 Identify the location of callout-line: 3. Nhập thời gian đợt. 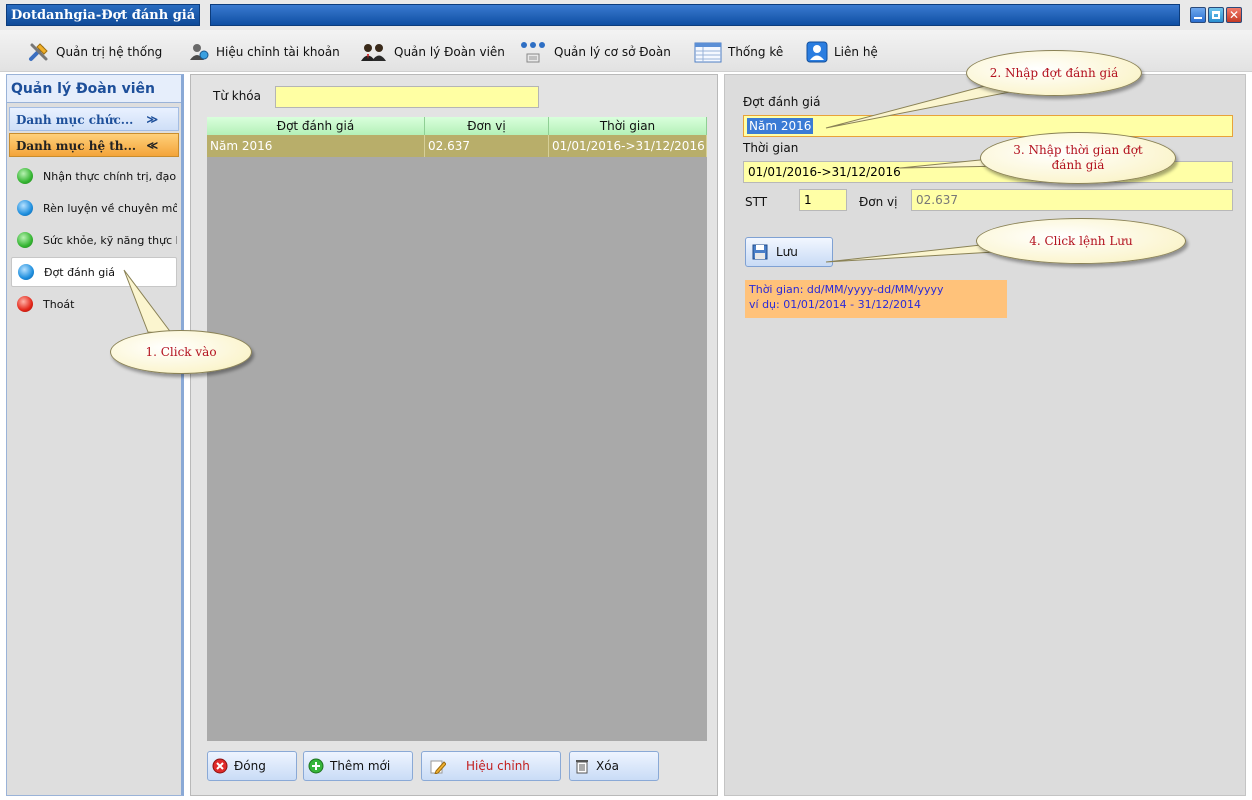
(1078, 150).